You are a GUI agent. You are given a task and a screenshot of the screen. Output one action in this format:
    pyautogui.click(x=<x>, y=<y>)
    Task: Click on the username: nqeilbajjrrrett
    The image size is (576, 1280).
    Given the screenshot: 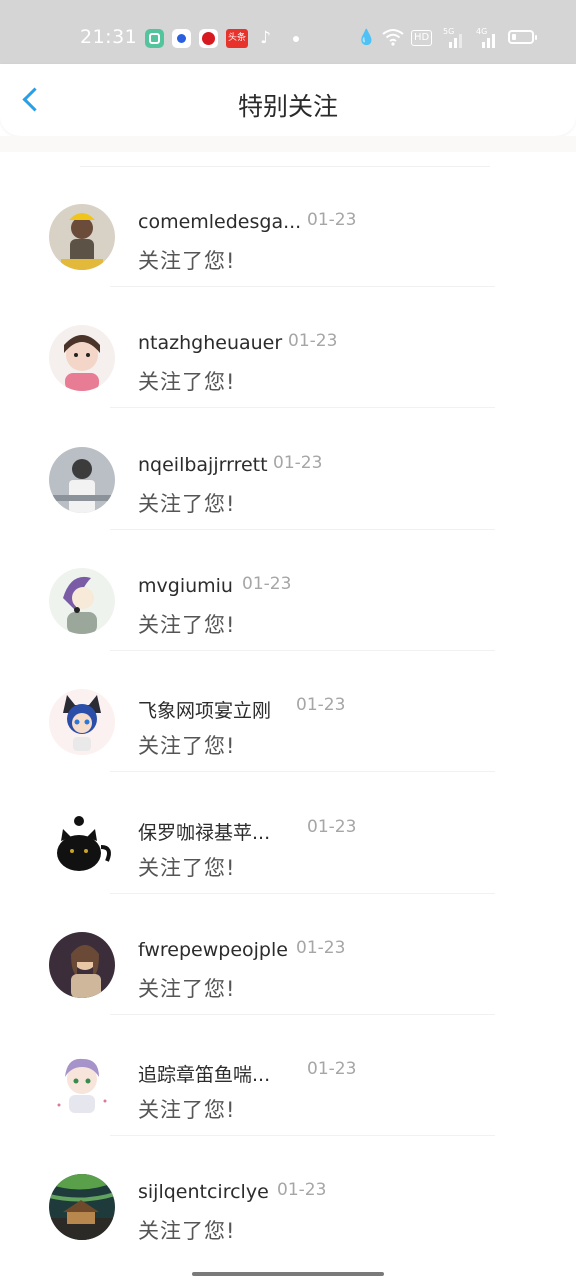 What is the action you would take?
    pyautogui.click(x=203, y=465)
    